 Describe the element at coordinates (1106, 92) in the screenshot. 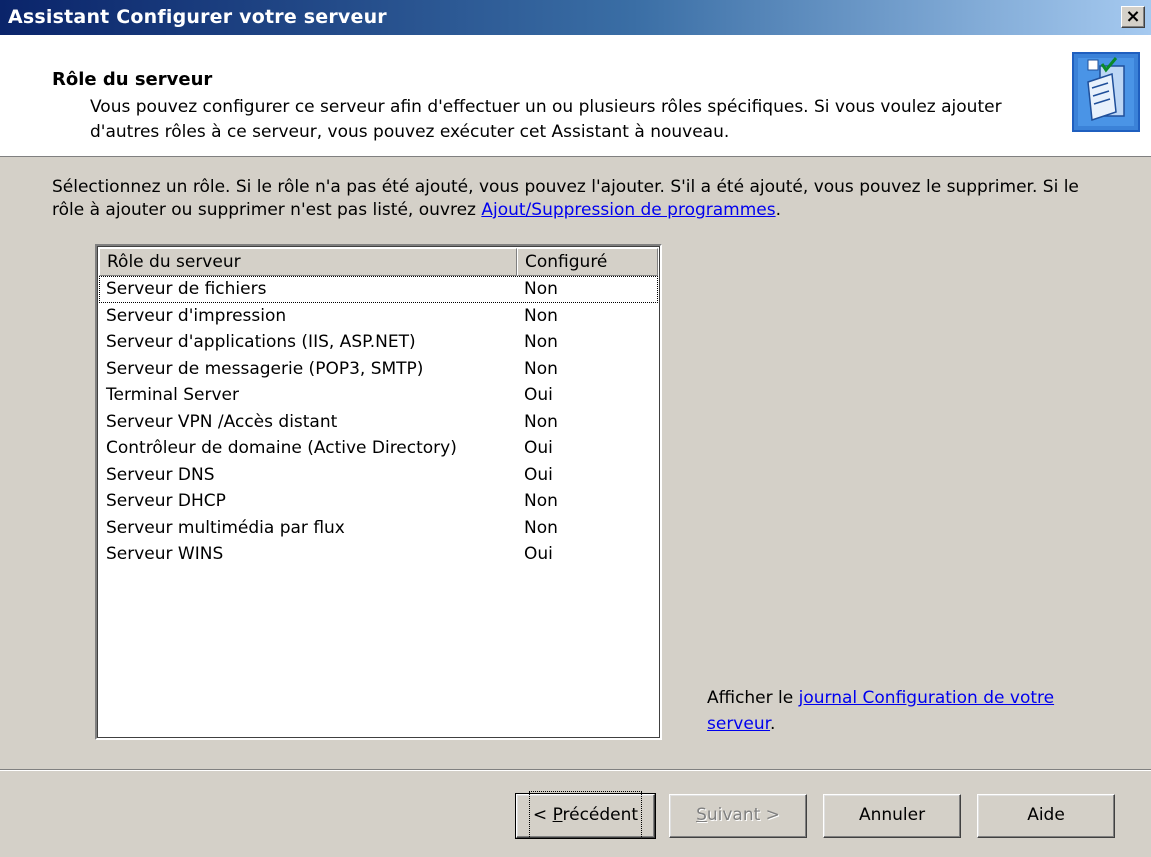

I see `wizard-checklist-icon` at that location.